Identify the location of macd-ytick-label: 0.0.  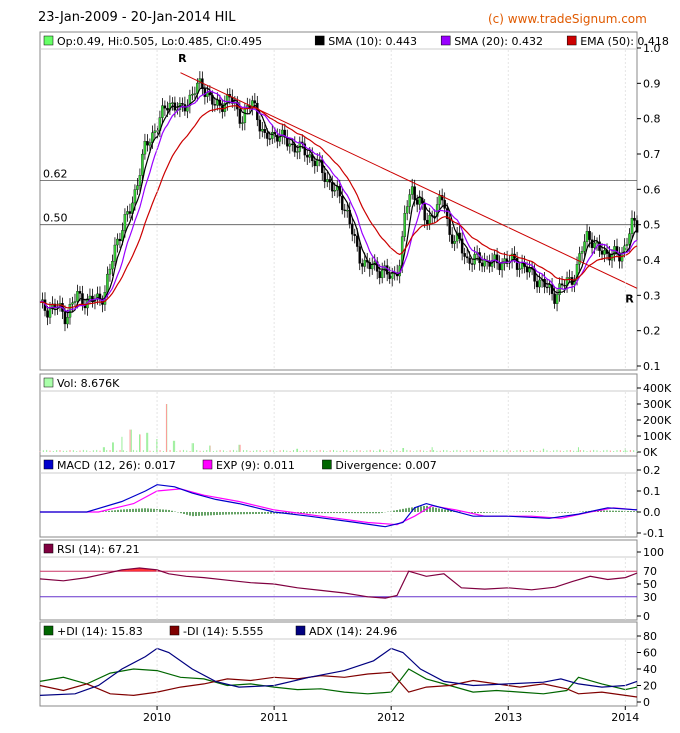
(652, 512).